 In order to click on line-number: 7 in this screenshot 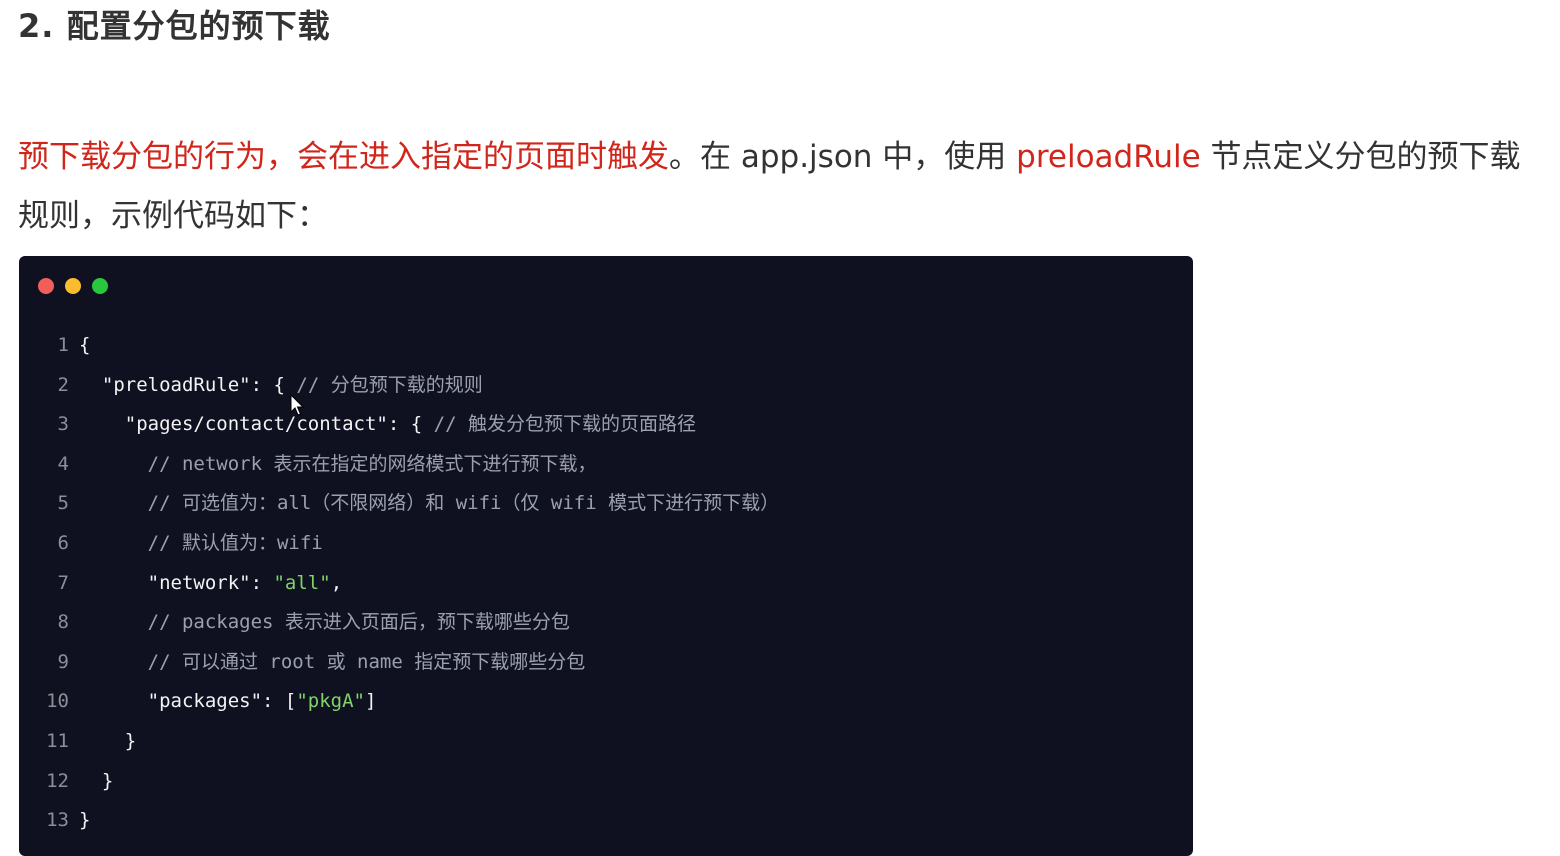, I will do `click(63, 582)`.